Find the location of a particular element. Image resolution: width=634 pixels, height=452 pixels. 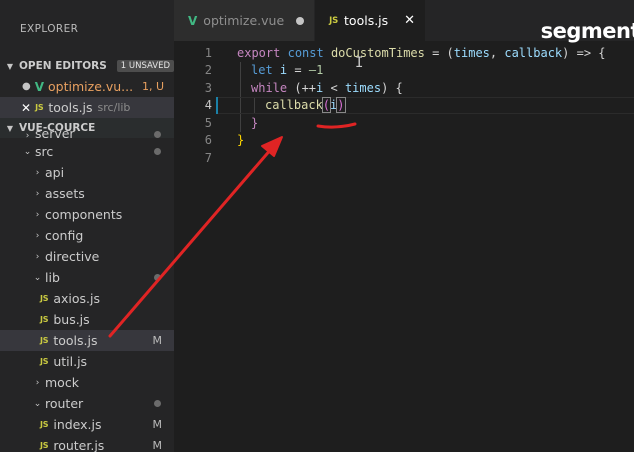

open-editors-header: ▼ OPEN EDITORS 1 UNSAVED is located at coordinates (87, 66).